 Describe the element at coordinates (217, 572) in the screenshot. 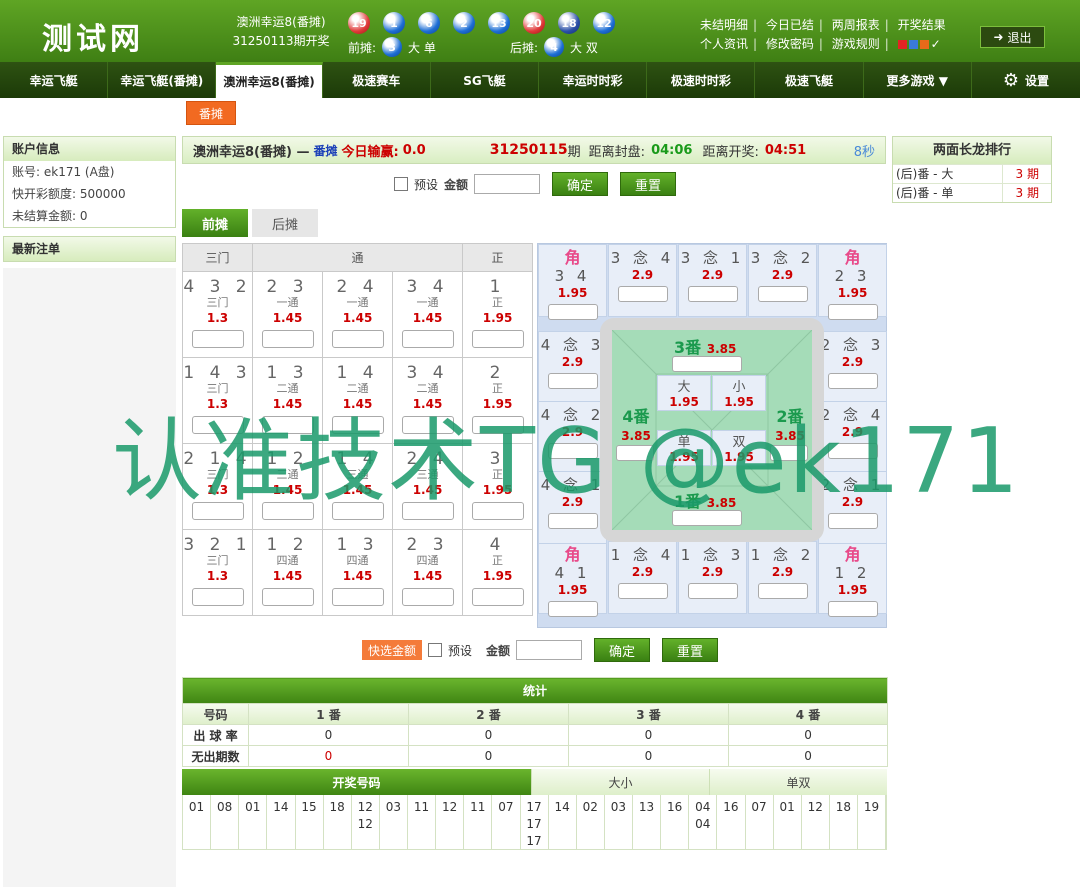

I see `bet-cell: 3 2 1 三门 1.3` at that location.